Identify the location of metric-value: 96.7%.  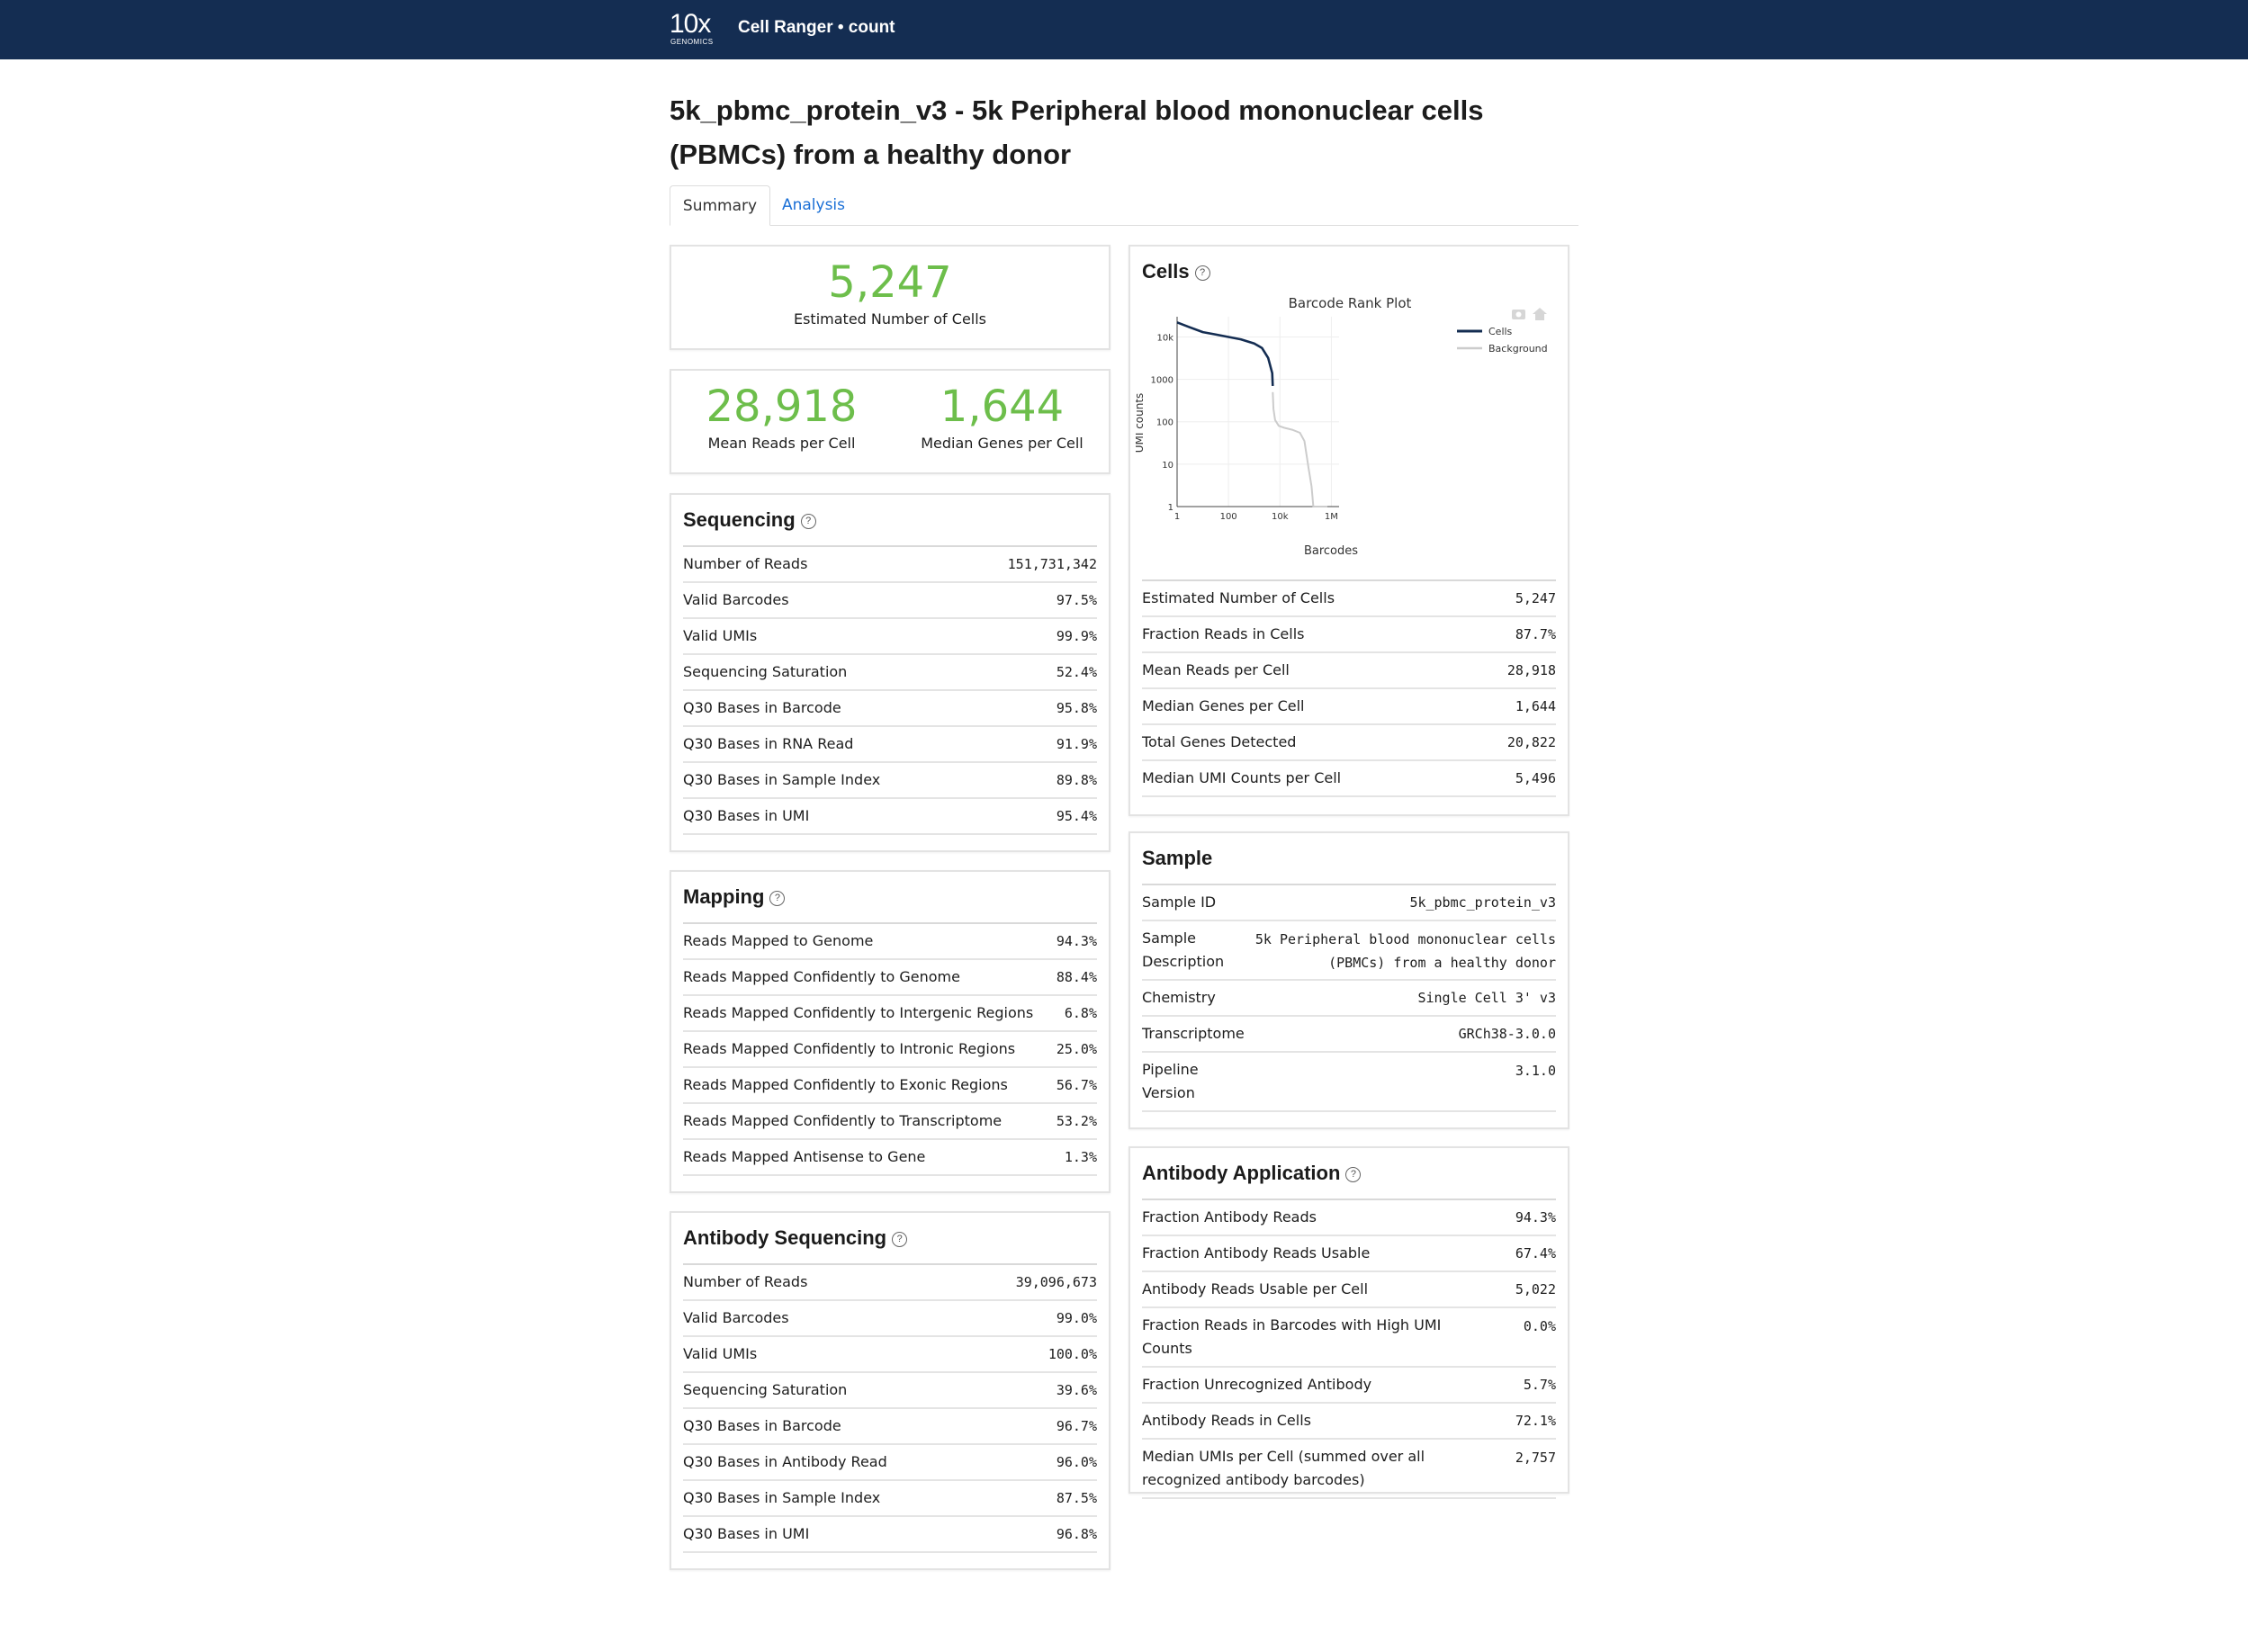
(1076, 1426).